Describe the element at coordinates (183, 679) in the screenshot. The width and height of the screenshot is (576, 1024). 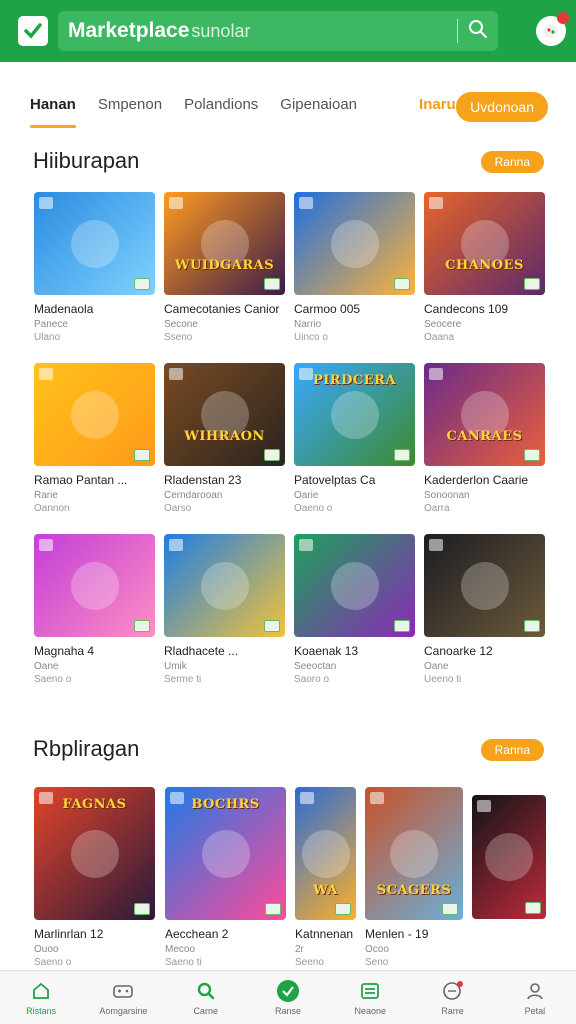
I see `game-meta: Serme ti` at that location.